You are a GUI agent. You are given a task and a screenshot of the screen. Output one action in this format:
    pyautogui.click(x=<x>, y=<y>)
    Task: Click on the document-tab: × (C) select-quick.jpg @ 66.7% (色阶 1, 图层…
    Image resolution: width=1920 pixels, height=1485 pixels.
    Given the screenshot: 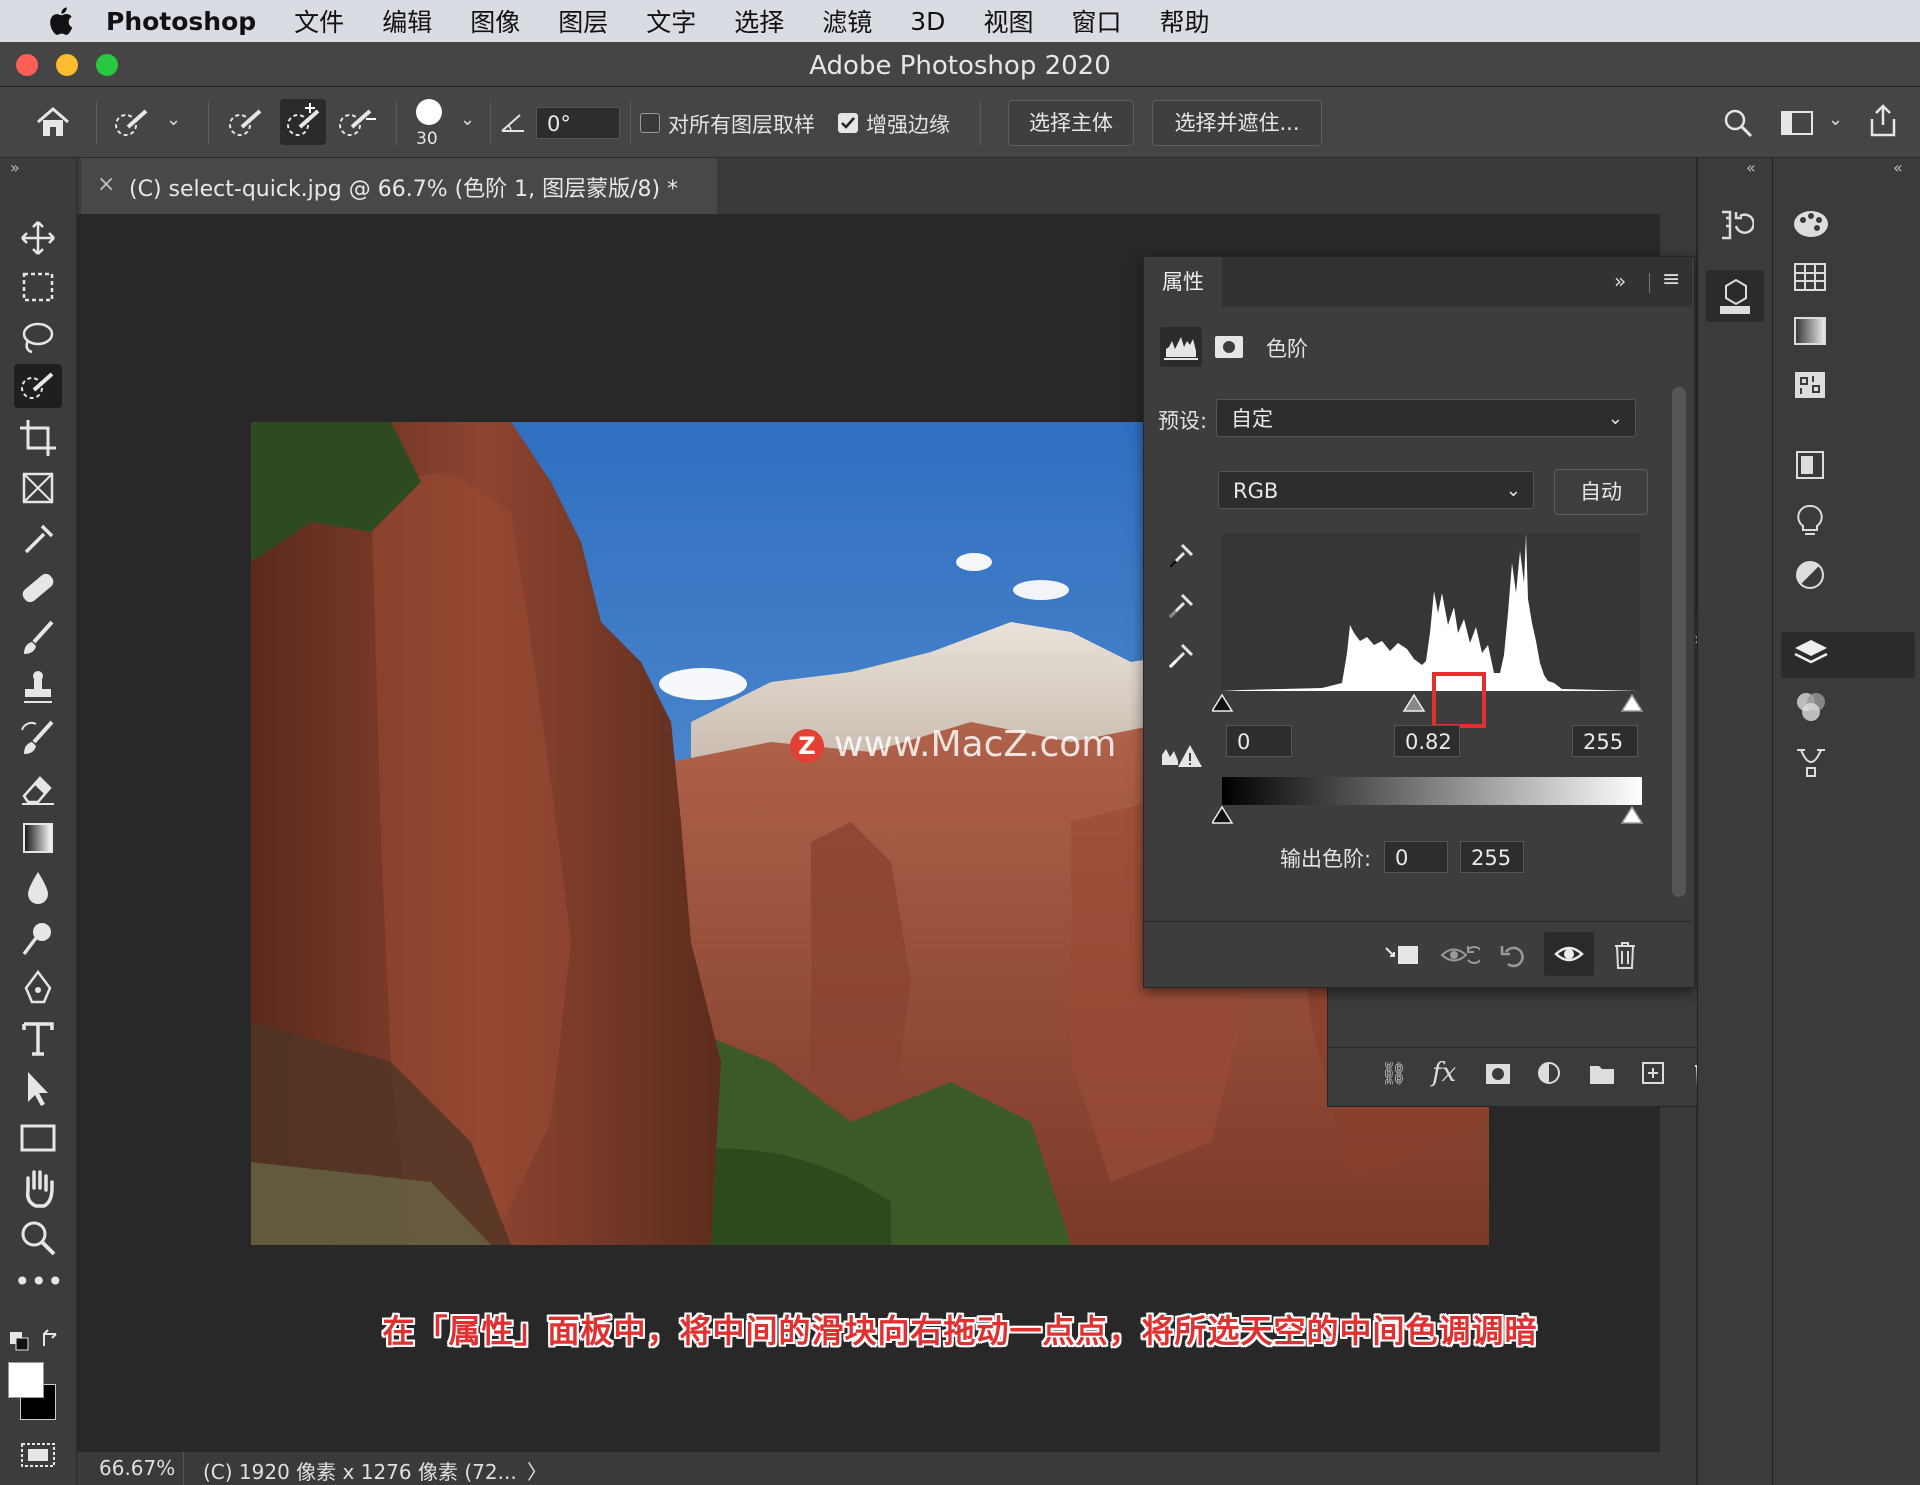 What is the action you would take?
    pyautogui.click(x=399, y=186)
    